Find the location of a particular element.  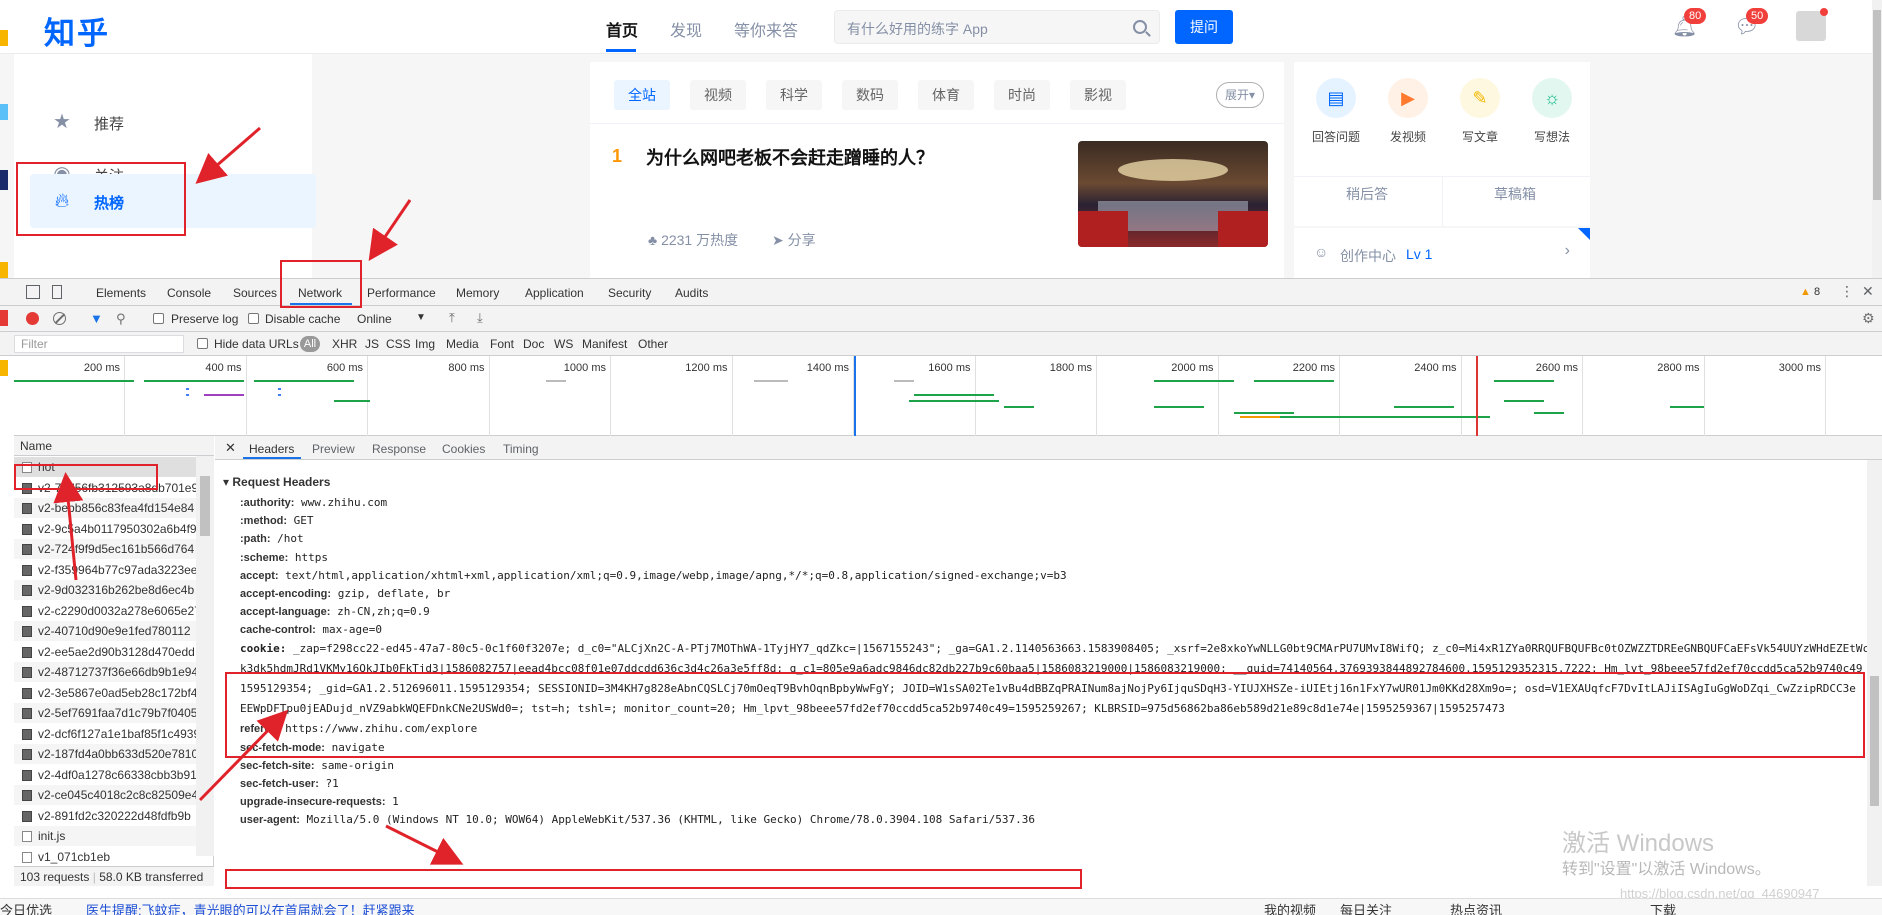

sidebar-item-hot: 🔥︎ 热榜 is located at coordinates (173, 201).